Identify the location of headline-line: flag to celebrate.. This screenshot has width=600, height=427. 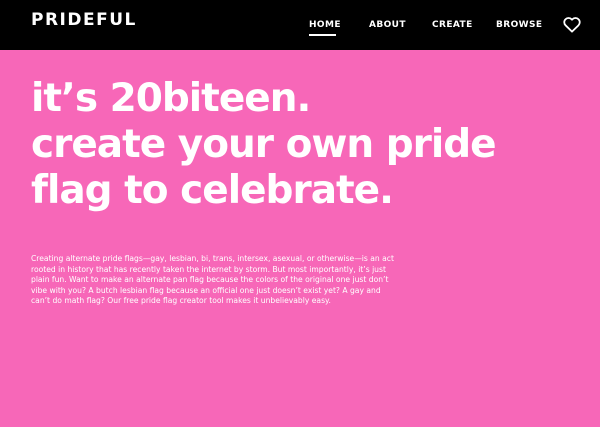
(212, 190).